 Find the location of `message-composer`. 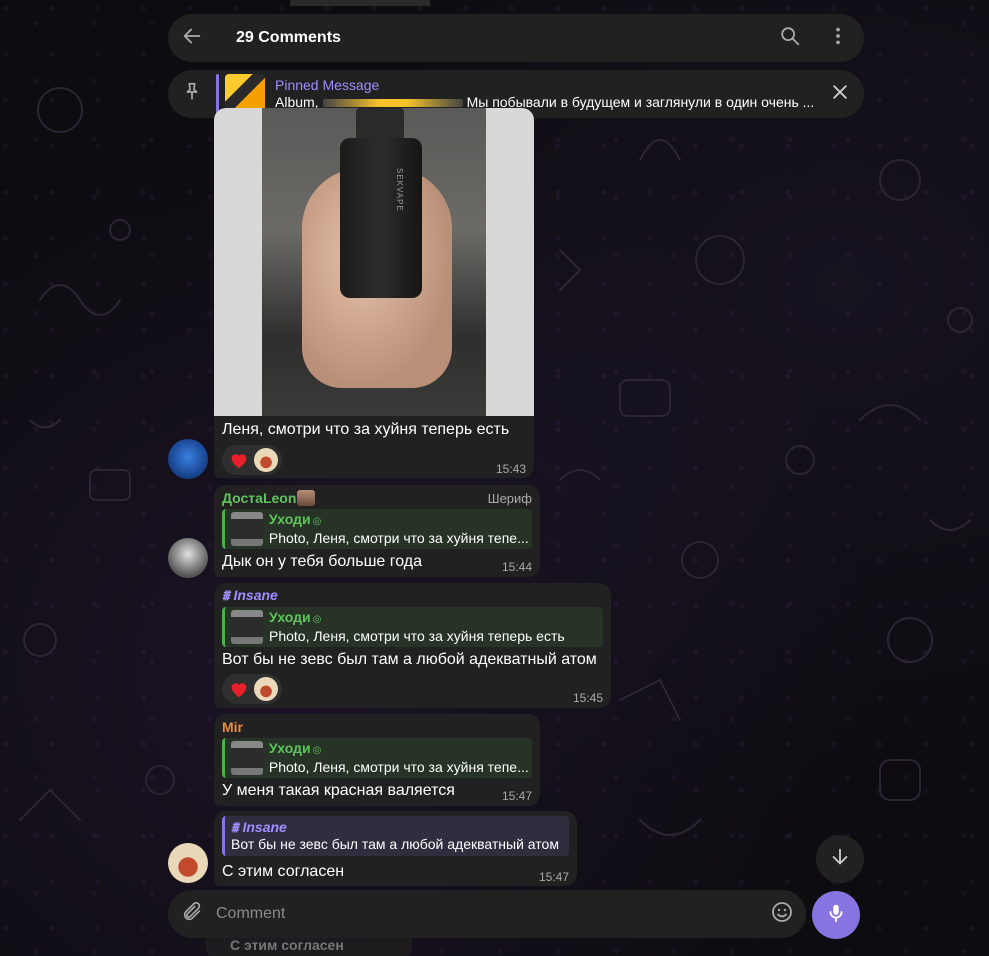

message-composer is located at coordinates (487, 914).